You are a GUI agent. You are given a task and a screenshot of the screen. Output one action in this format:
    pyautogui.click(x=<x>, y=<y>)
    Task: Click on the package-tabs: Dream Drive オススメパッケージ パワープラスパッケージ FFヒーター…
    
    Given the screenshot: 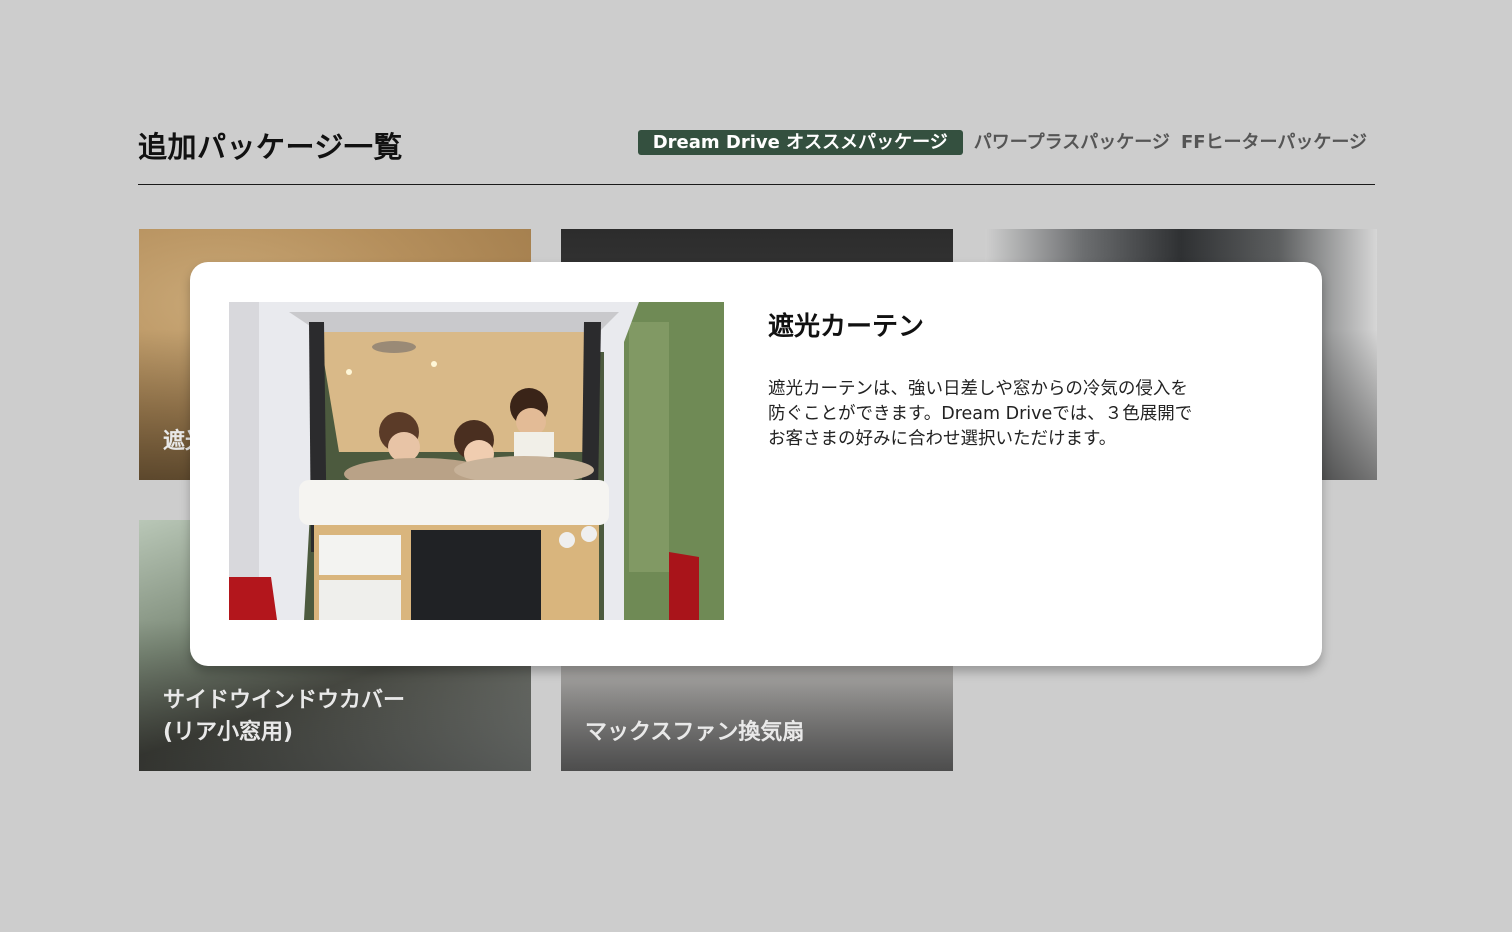 What is the action you would take?
    pyautogui.click(x=1002, y=142)
    